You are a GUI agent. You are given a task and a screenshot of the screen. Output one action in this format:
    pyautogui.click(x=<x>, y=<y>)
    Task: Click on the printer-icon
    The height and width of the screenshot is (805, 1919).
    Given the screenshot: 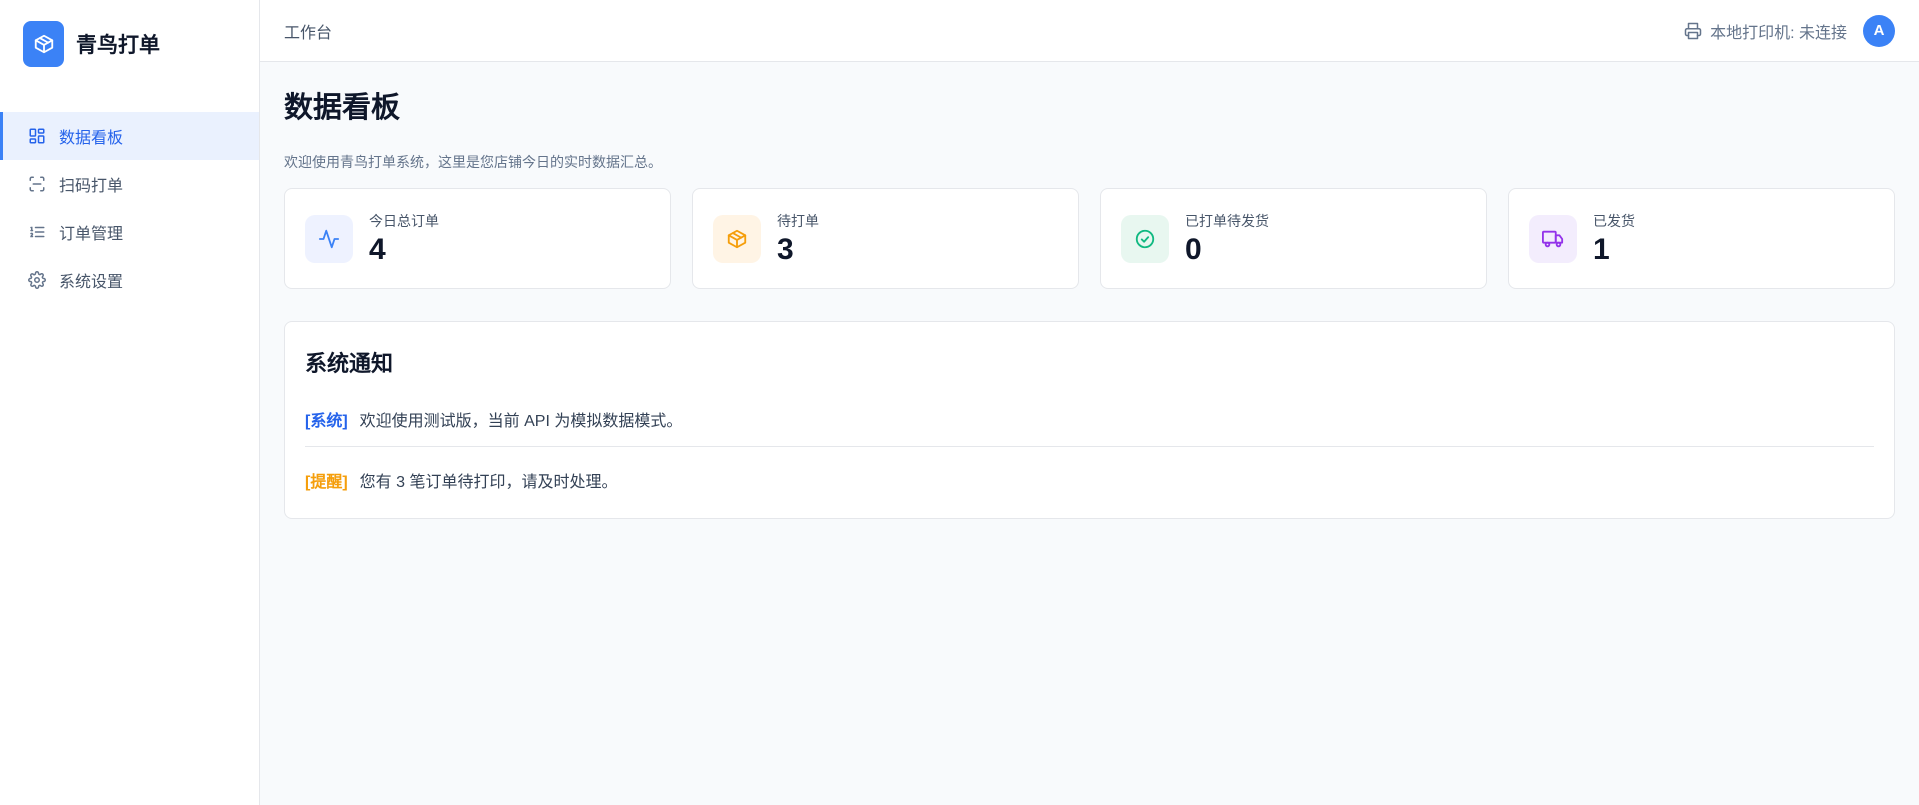 What is the action you would take?
    pyautogui.click(x=1693, y=31)
    